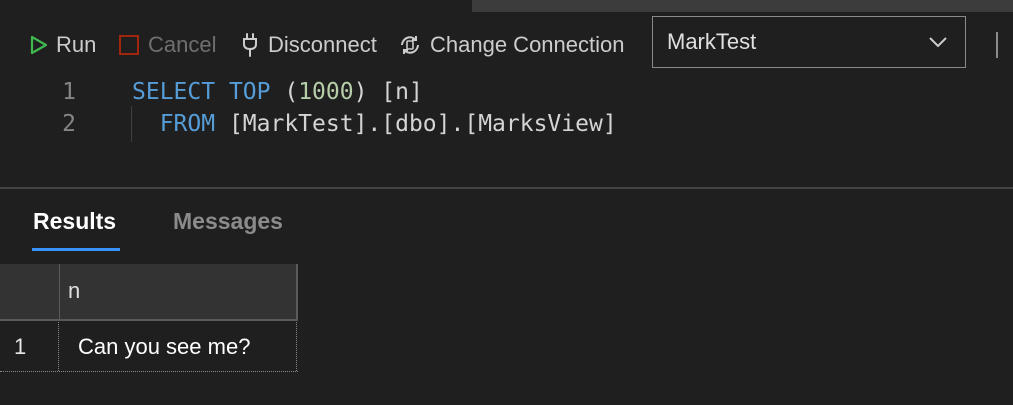  What do you see at coordinates (129, 45) in the screenshot?
I see `stop-icon` at bounding box center [129, 45].